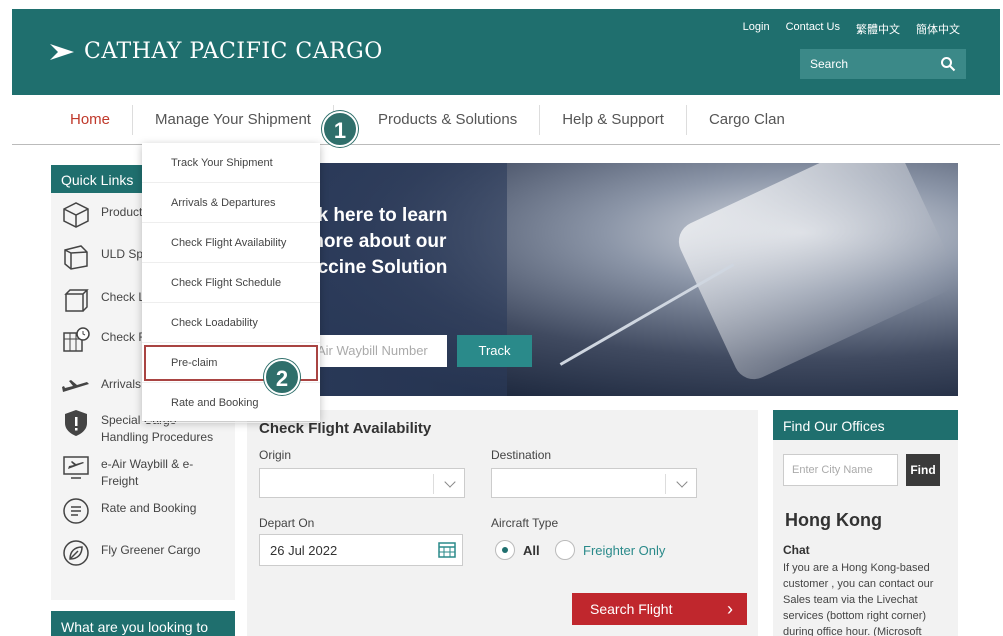  Describe the element at coordinates (233, 51) in the screenshot. I see `logo-text: CATHAY PACIFIC CARGO` at that location.